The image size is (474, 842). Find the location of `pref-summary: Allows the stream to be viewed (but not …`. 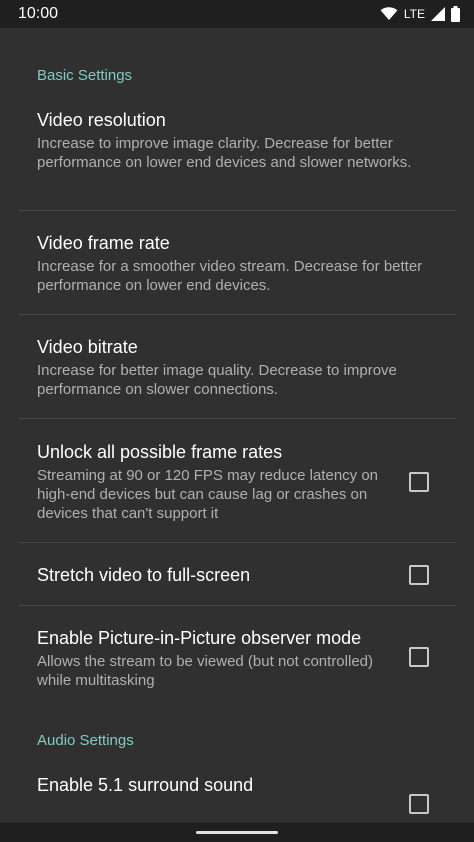

pref-summary: Allows the stream to be viewed (but not … is located at coordinates (205, 671).